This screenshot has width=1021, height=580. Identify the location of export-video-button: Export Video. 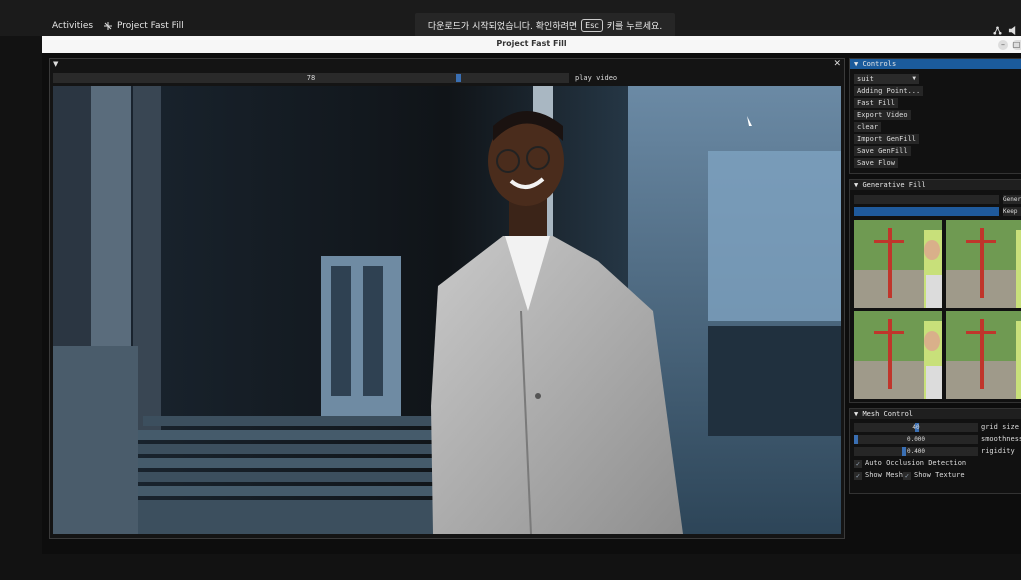
(882, 115).